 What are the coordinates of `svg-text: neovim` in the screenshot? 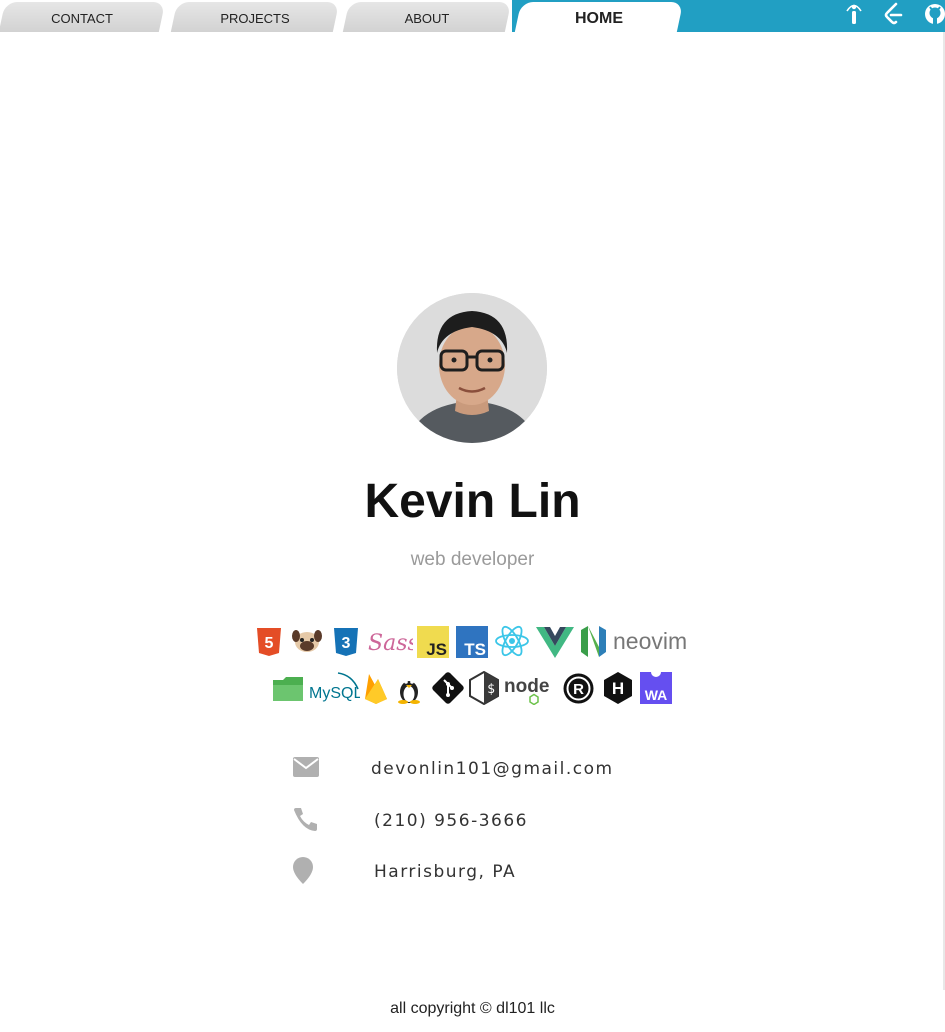 It's located at (650, 641).